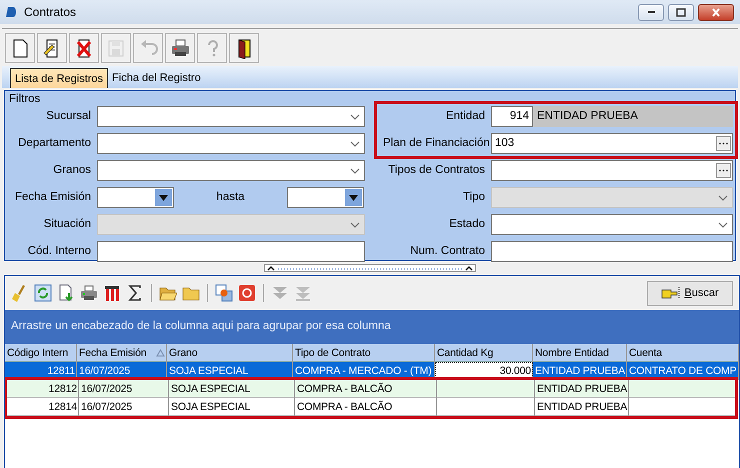 This screenshot has height=468, width=740. I want to click on columns-button, so click(112, 293).